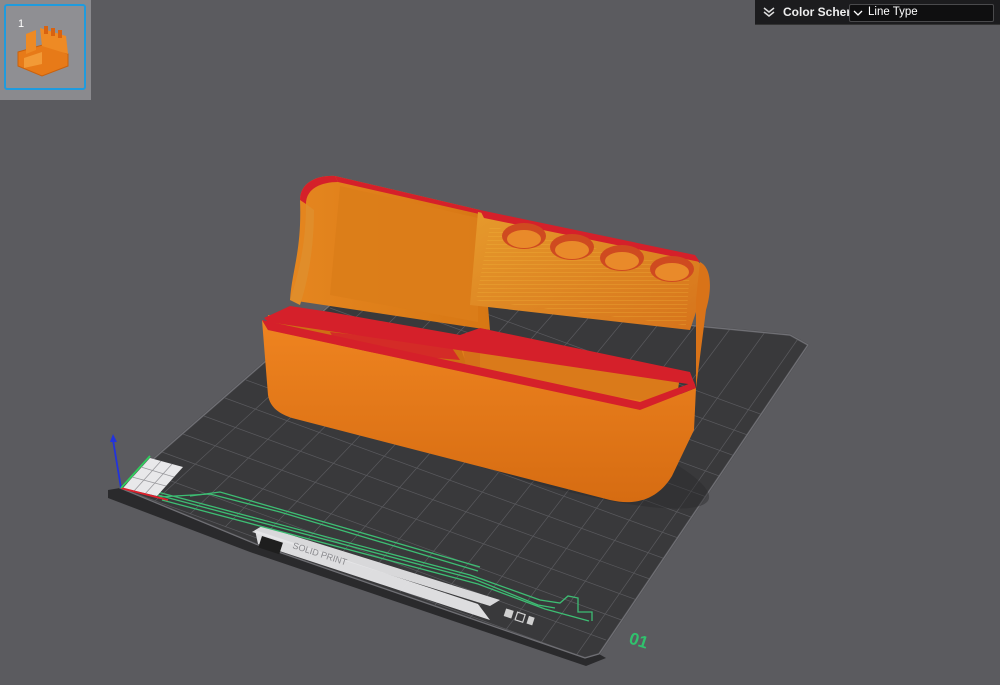 The image size is (1000, 685). Describe the element at coordinates (921, 13) in the screenshot. I see `color-scheme-dropdown: Line Type` at that location.